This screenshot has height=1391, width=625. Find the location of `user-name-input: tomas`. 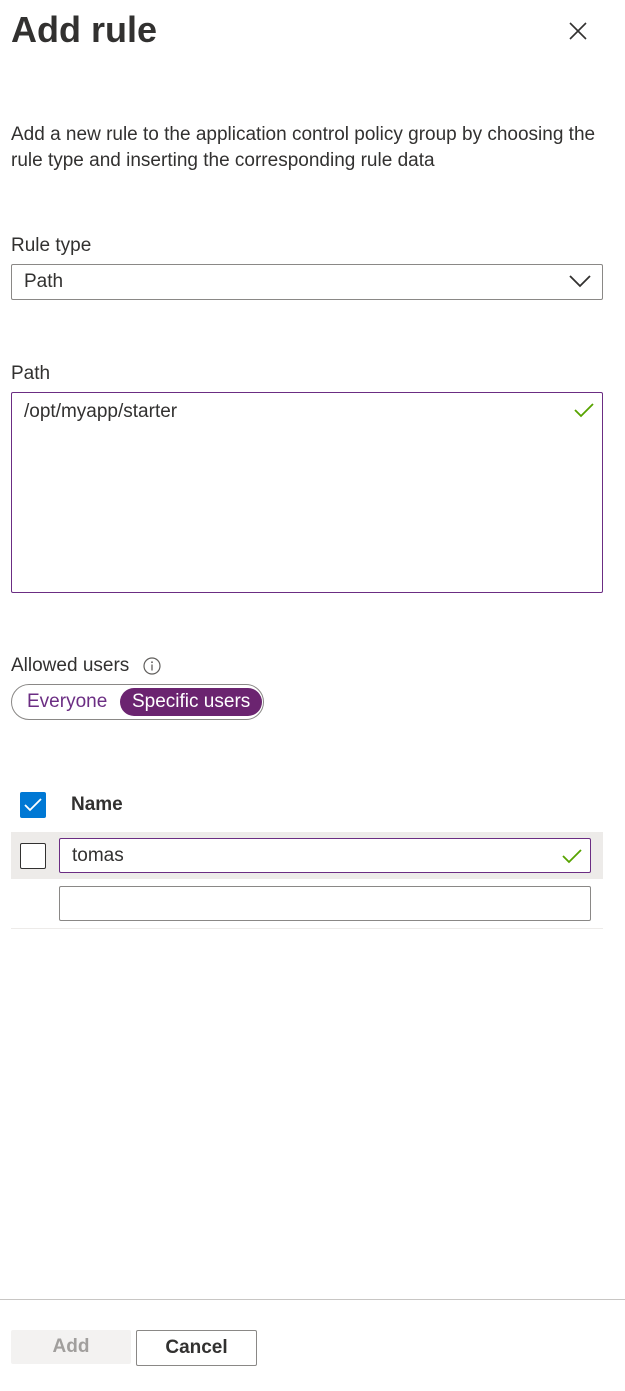

user-name-input: tomas is located at coordinates (325, 855).